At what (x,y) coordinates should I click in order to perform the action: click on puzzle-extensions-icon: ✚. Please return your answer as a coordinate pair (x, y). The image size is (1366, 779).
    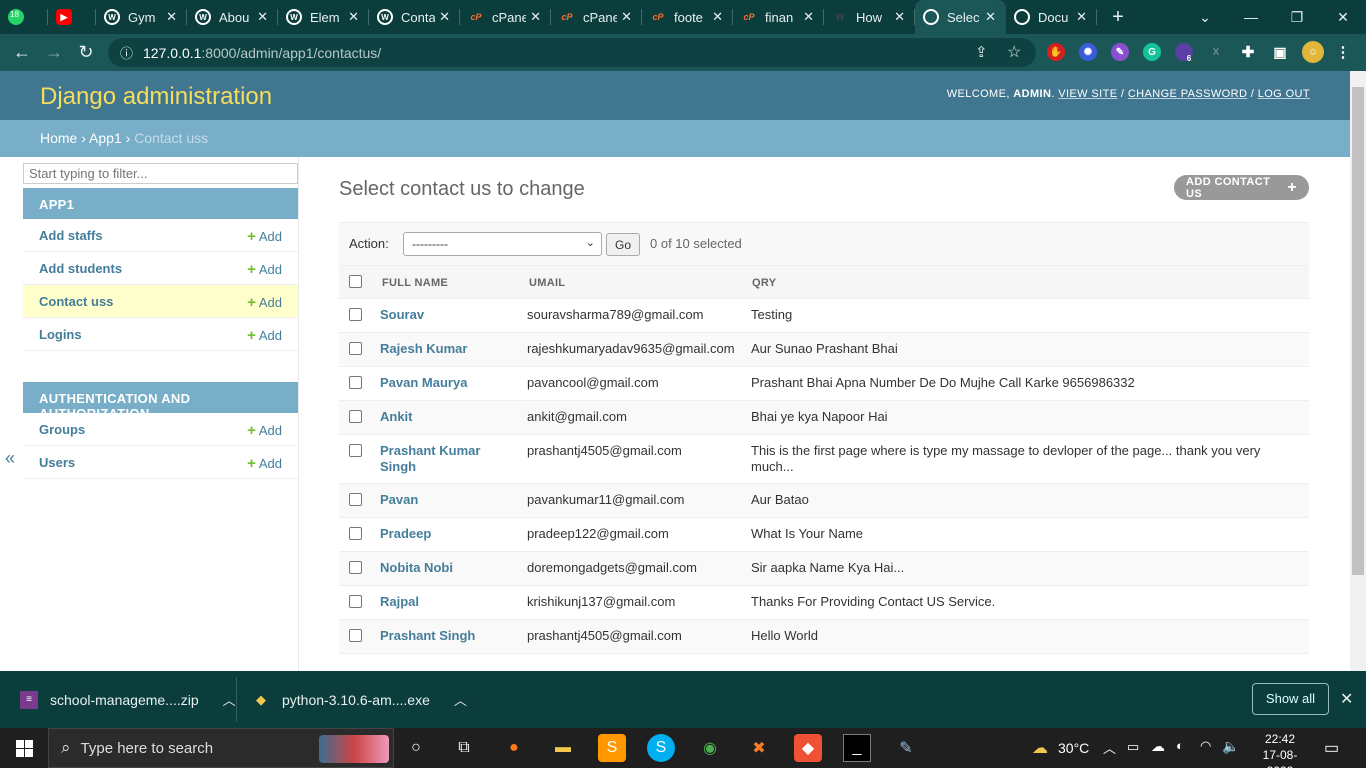
    Looking at the image, I should click on (1248, 52).